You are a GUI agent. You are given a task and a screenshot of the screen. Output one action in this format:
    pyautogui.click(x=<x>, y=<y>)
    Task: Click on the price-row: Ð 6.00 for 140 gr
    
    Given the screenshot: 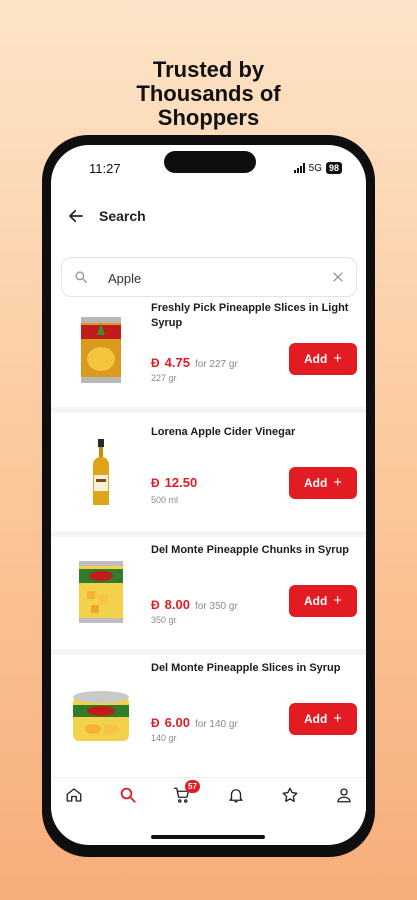 What is the action you would take?
    pyautogui.click(x=194, y=722)
    